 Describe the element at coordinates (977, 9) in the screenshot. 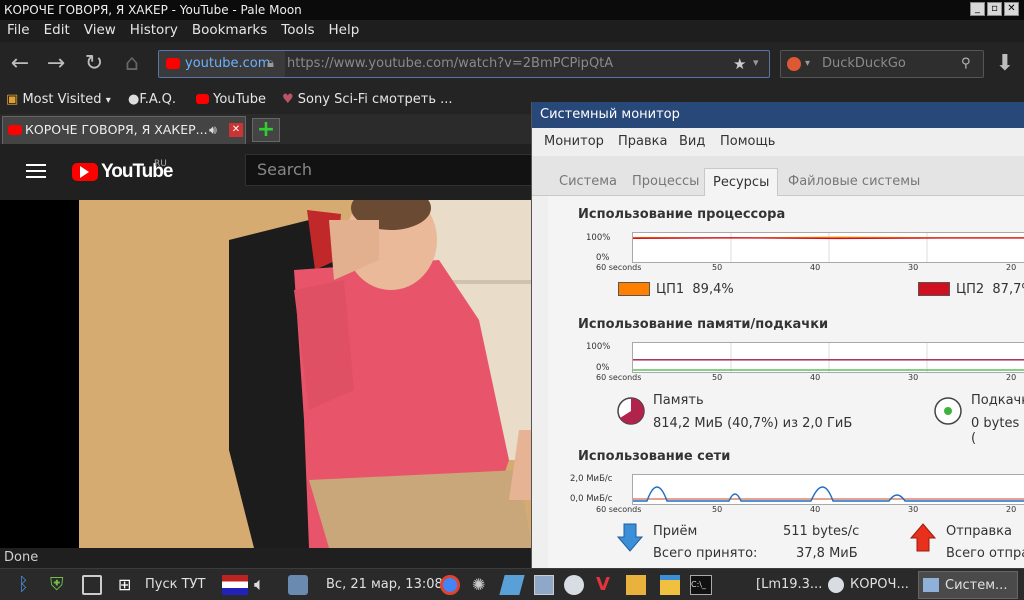

I see `minimize-button: _` at that location.